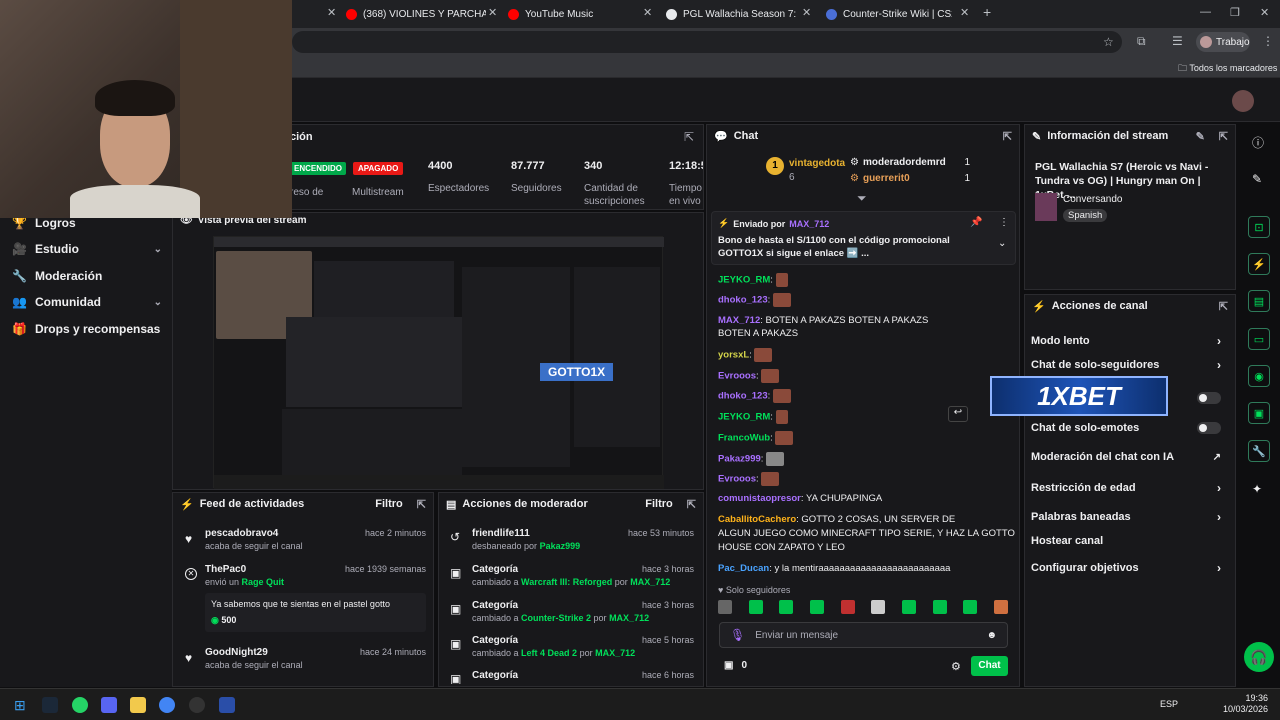  What do you see at coordinates (1126, 488) in the screenshot?
I see `action-age-restriction: Restricción de edad ›` at bounding box center [1126, 488].